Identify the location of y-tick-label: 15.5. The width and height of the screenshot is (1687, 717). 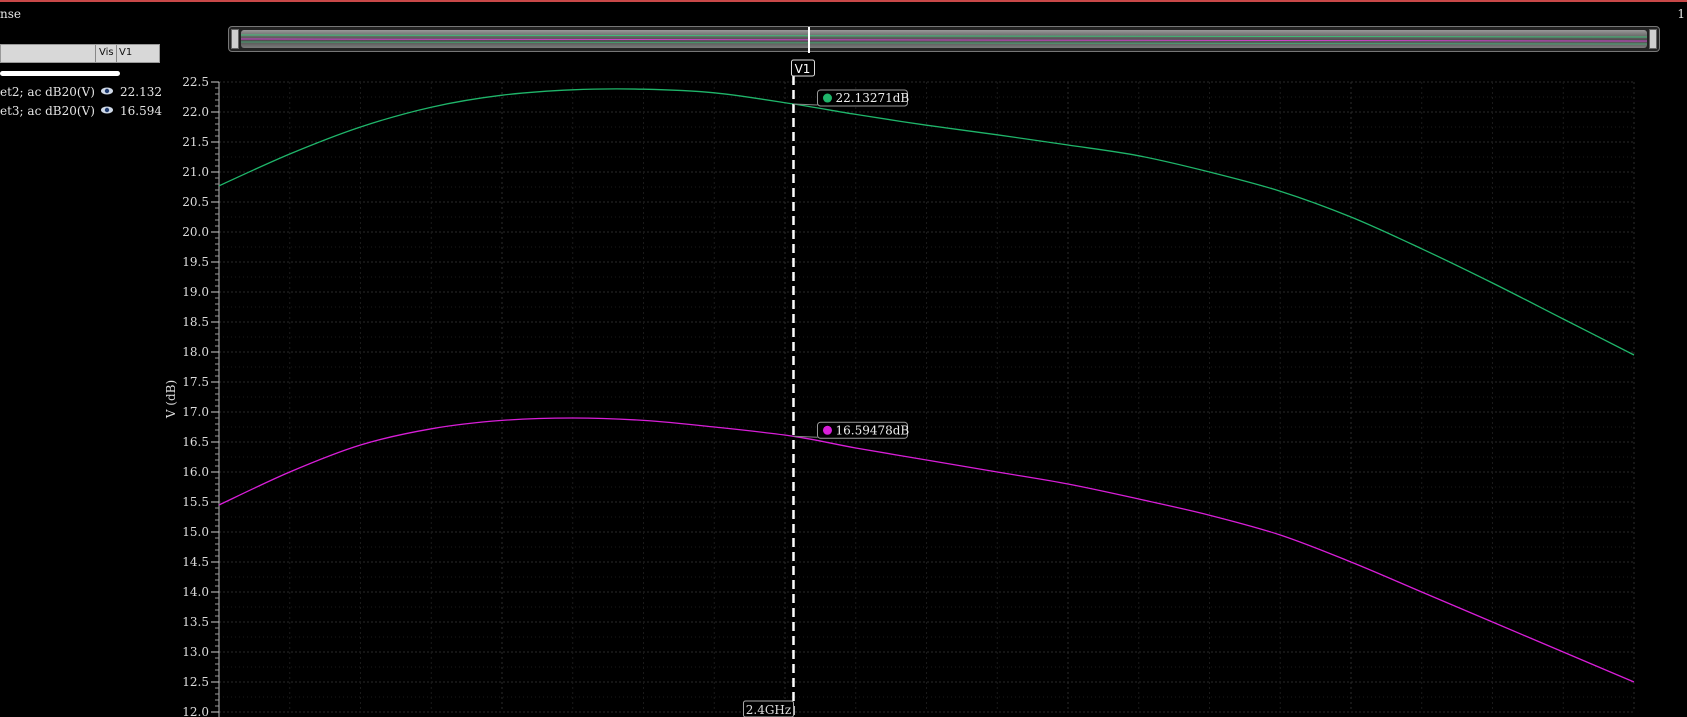
(195, 502).